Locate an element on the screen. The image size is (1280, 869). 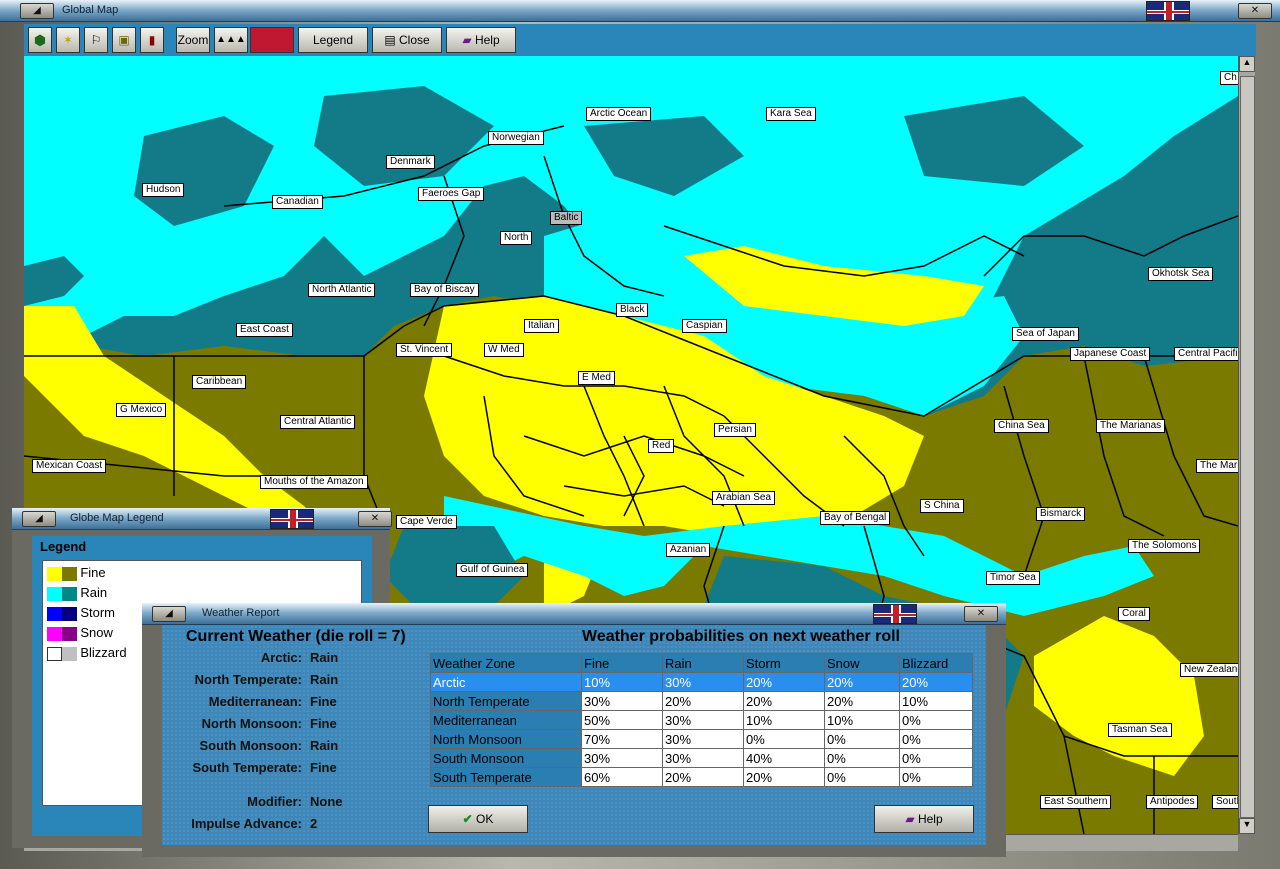
hex-tool-button: ⬢ is located at coordinates (40, 40).